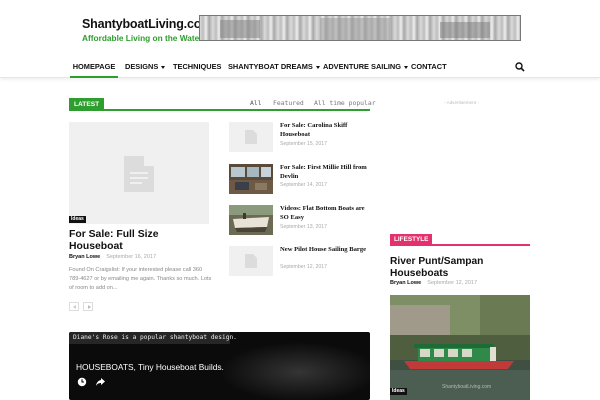 The image size is (600, 400). I want to click on list-post-title: Videos: Flat Bottom Boats are SO Easy, so click(325, 213).